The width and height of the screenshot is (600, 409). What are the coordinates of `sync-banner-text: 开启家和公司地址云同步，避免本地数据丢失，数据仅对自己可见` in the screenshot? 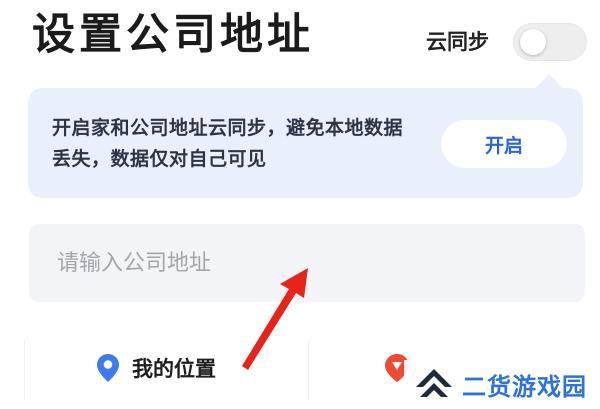 It's located at (228, 143).